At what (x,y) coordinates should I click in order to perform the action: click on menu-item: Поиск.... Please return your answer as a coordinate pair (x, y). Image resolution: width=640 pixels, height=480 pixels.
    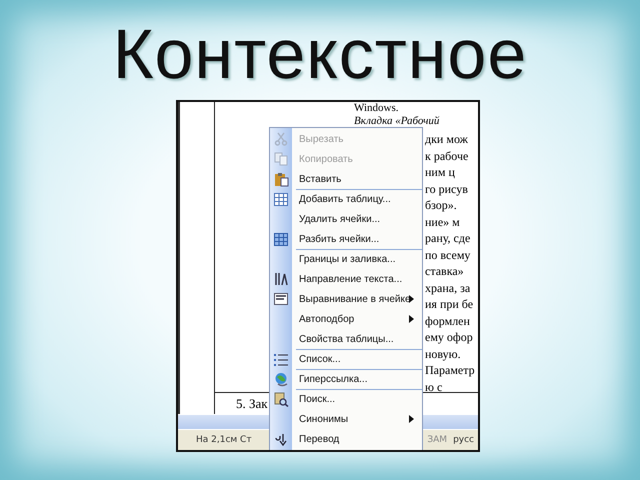
    Looking at the image, I should click on (359, 399).